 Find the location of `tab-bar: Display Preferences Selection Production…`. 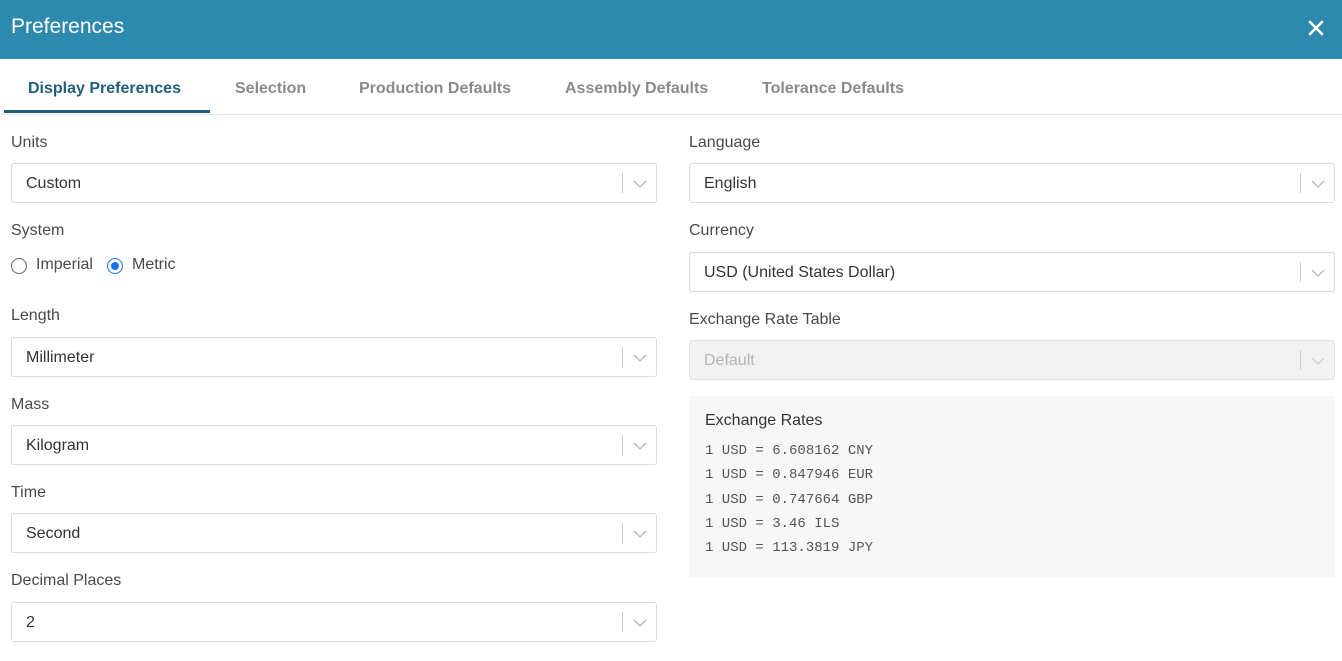

tab-bar: Display Preferences Selection Production… is located at coordinates (671, 87).